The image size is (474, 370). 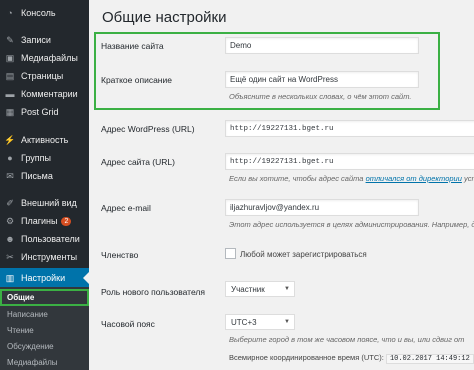 I want to click on wp-address-input: http://19227131.bget.ru, so click(x=349, y=128).